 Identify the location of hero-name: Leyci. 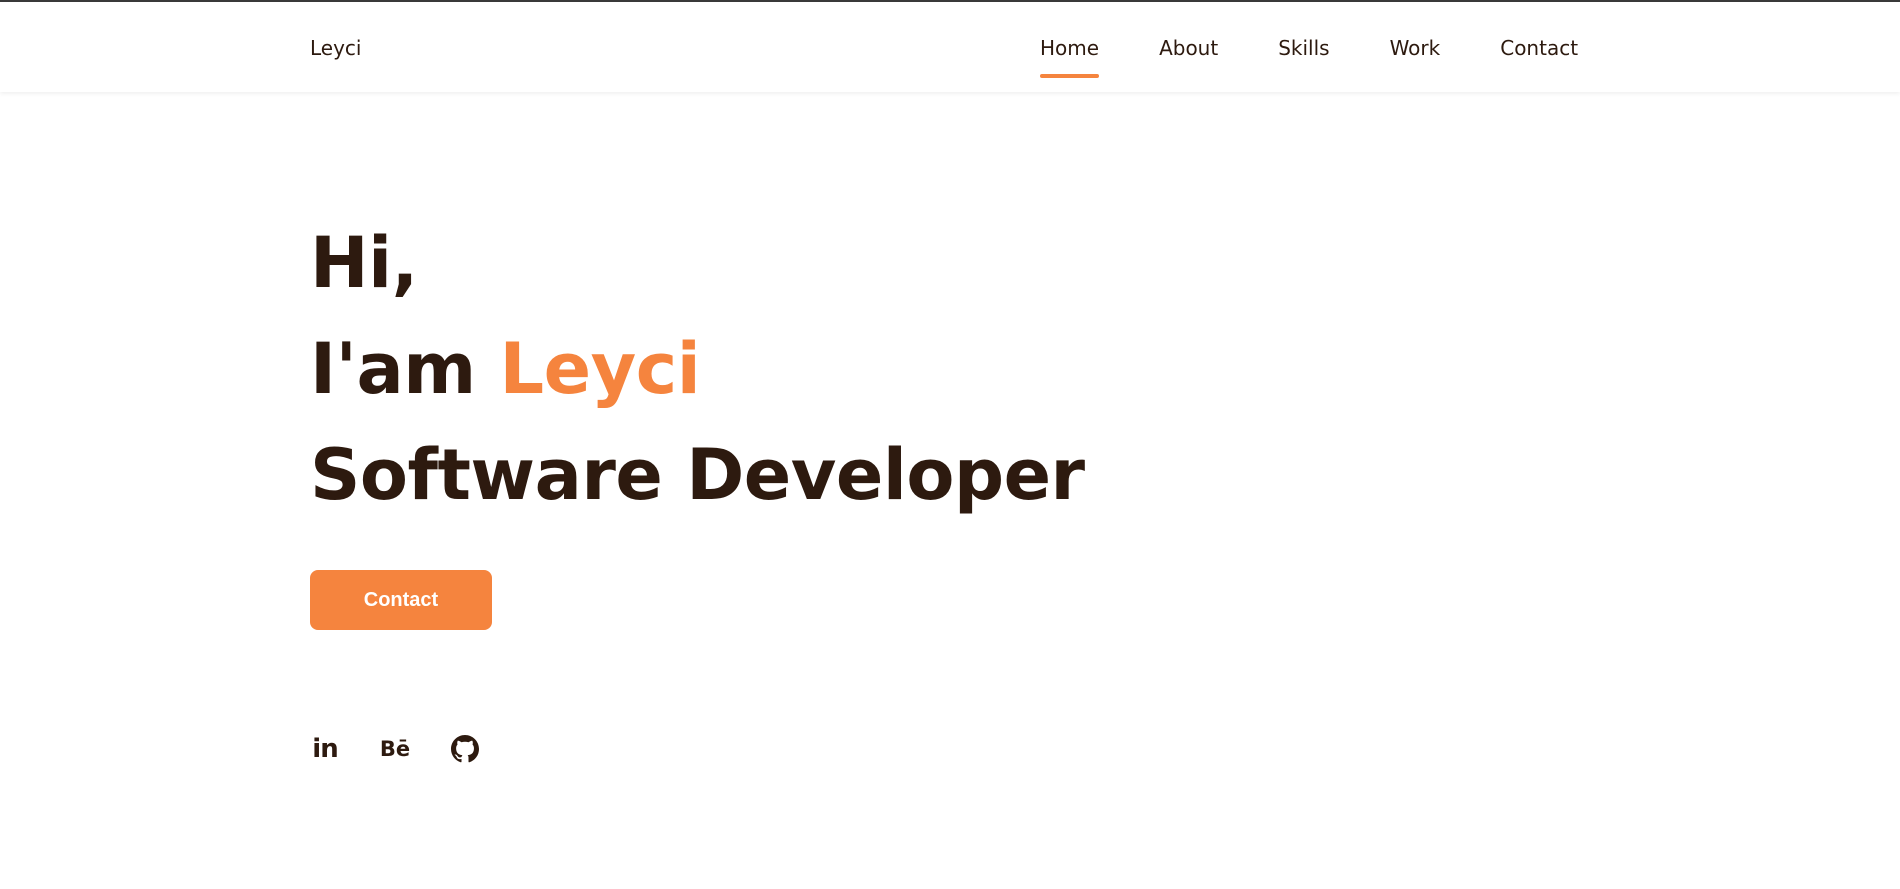
(600, 369).